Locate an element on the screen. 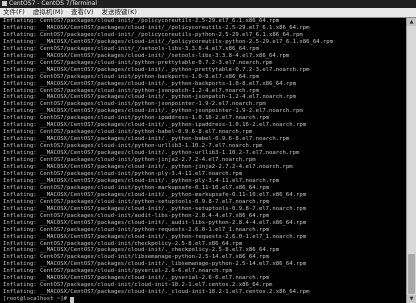  vertical-scrollbar: ▲ ▼ is located at coordinates (411, 160).